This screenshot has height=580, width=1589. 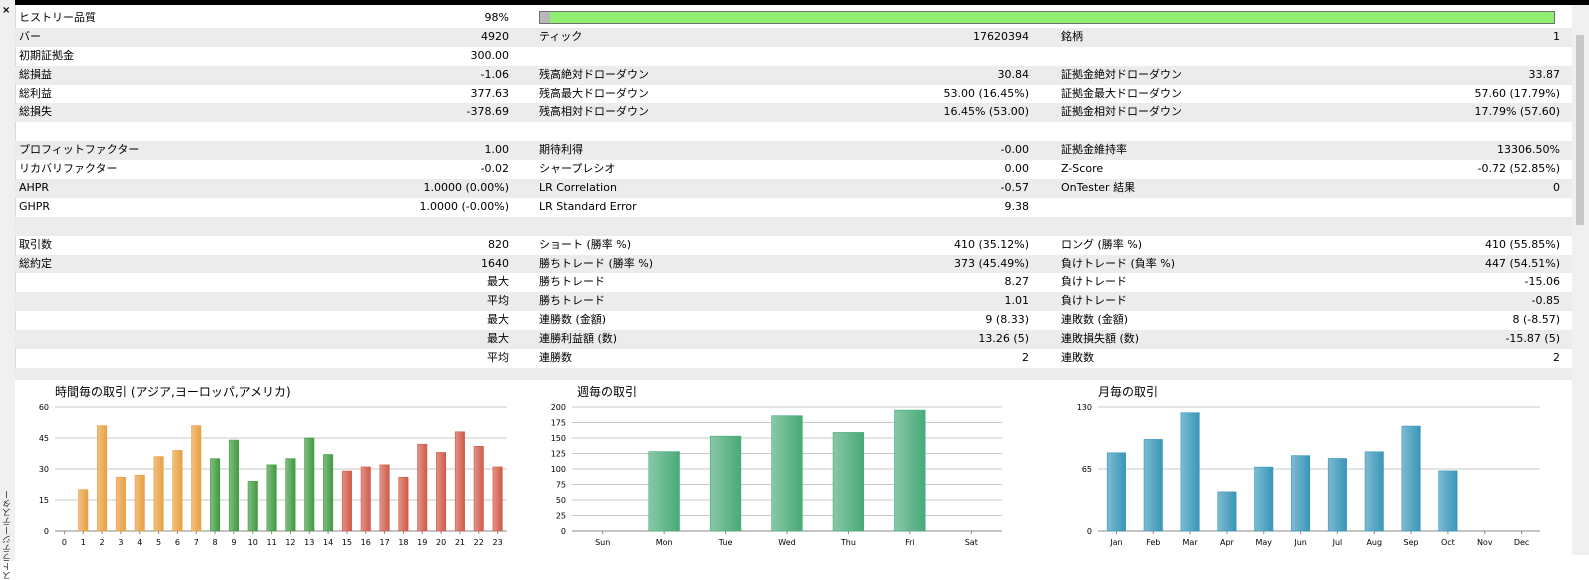 I want to click on stats-row: GHPR 1.0000 (-0.00%) LR Standard Error 9.38, so click(x=793, y=207).